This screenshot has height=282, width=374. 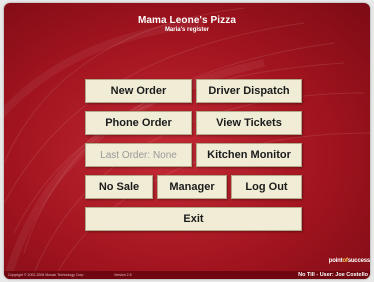 I want to click on version-text: Version 2.5, so click(x=123, y=275).